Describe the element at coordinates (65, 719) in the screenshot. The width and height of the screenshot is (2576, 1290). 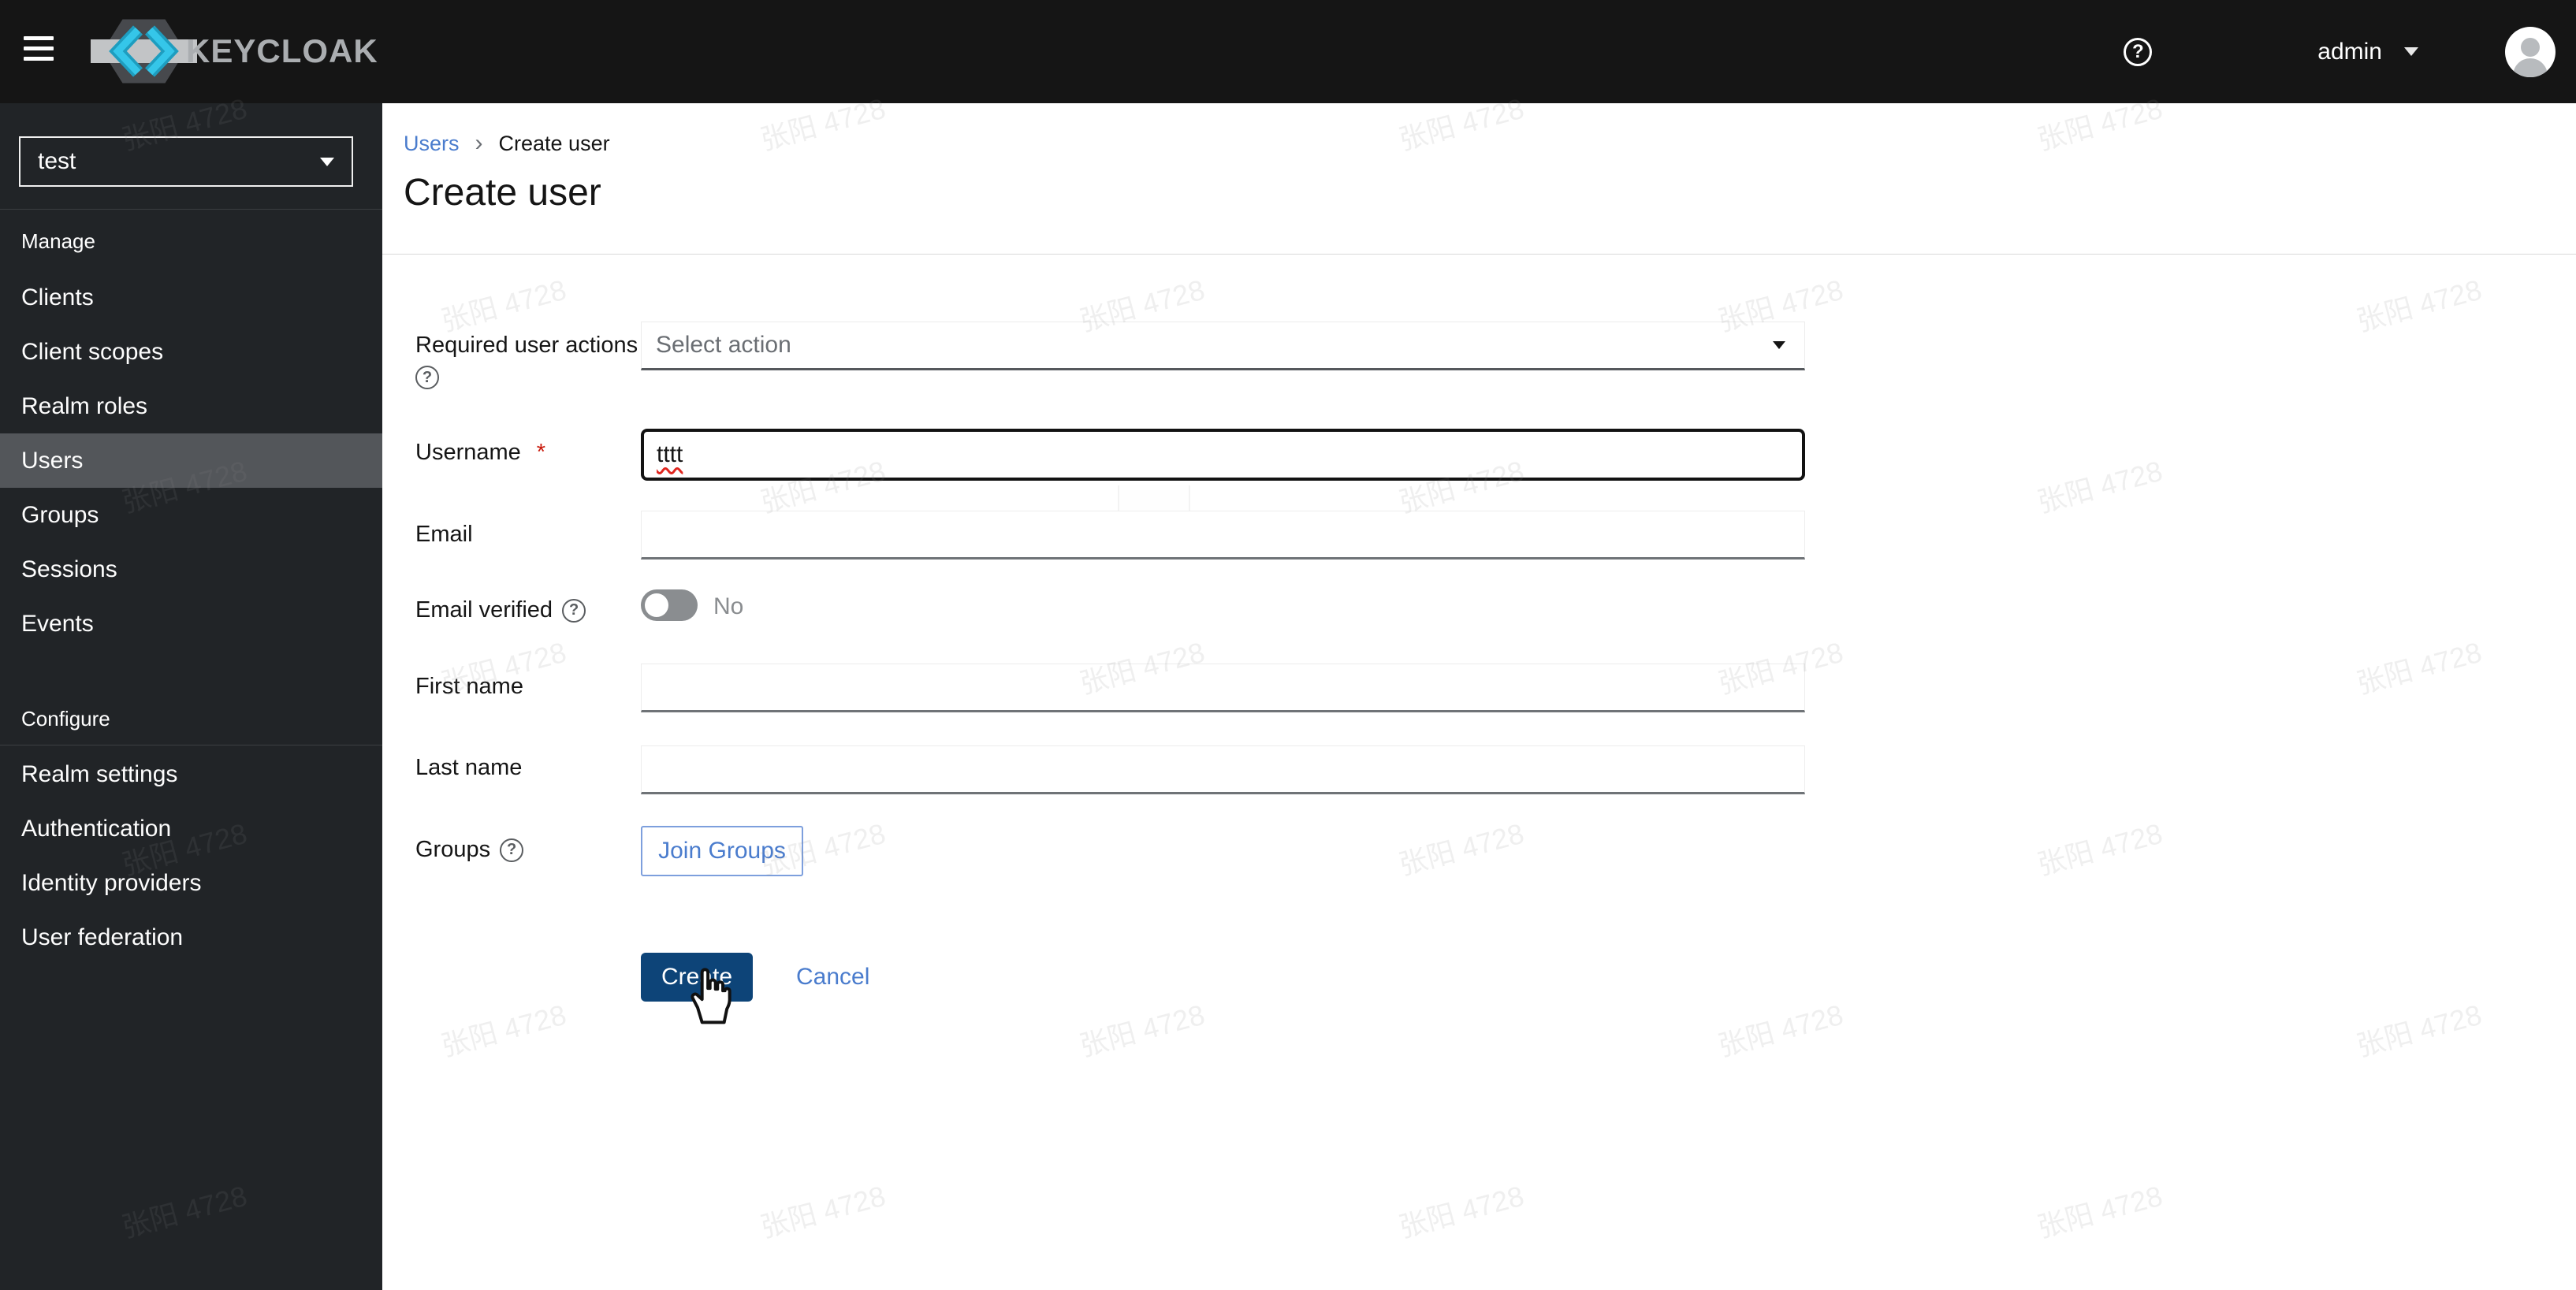
I see `nav-group-title-configure: Configure` at that location.